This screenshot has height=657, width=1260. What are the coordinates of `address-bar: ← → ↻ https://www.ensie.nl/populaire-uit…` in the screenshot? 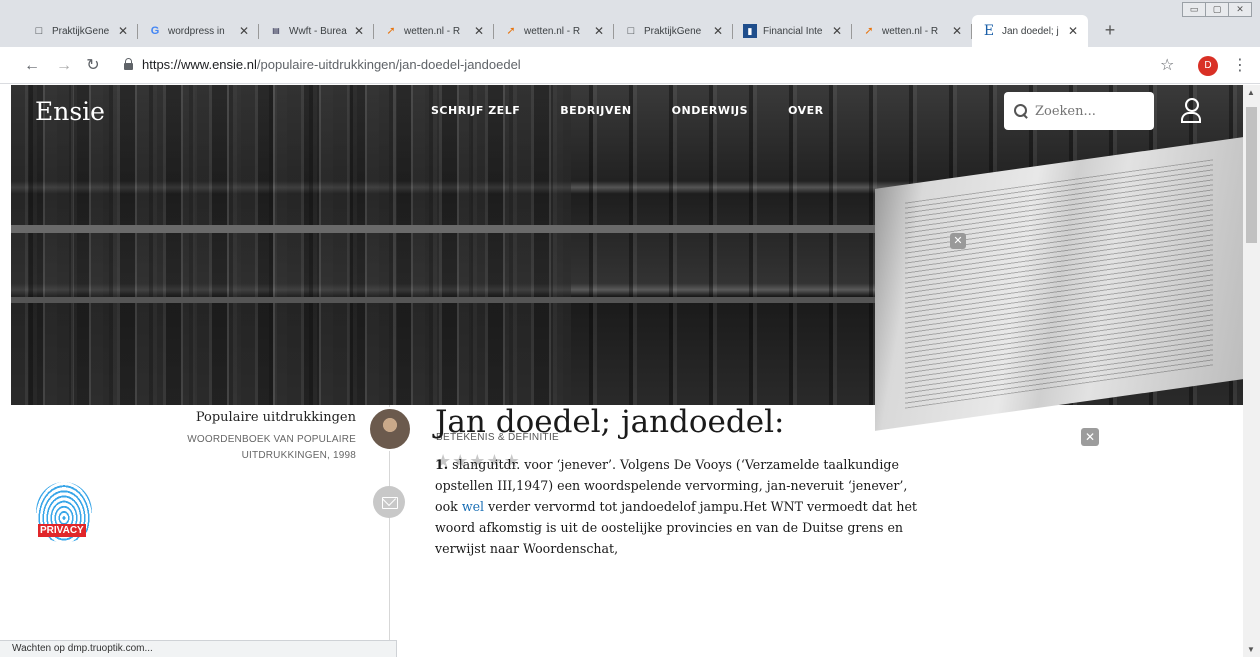 It's located at (630, 65).